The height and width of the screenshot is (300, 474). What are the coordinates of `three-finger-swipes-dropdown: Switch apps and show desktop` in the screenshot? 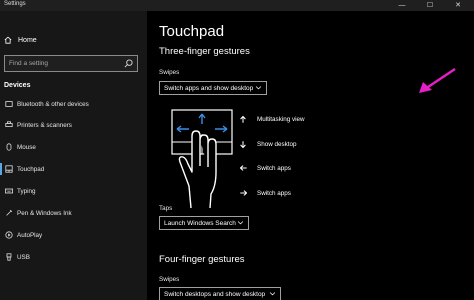 It's located at (213, 88).